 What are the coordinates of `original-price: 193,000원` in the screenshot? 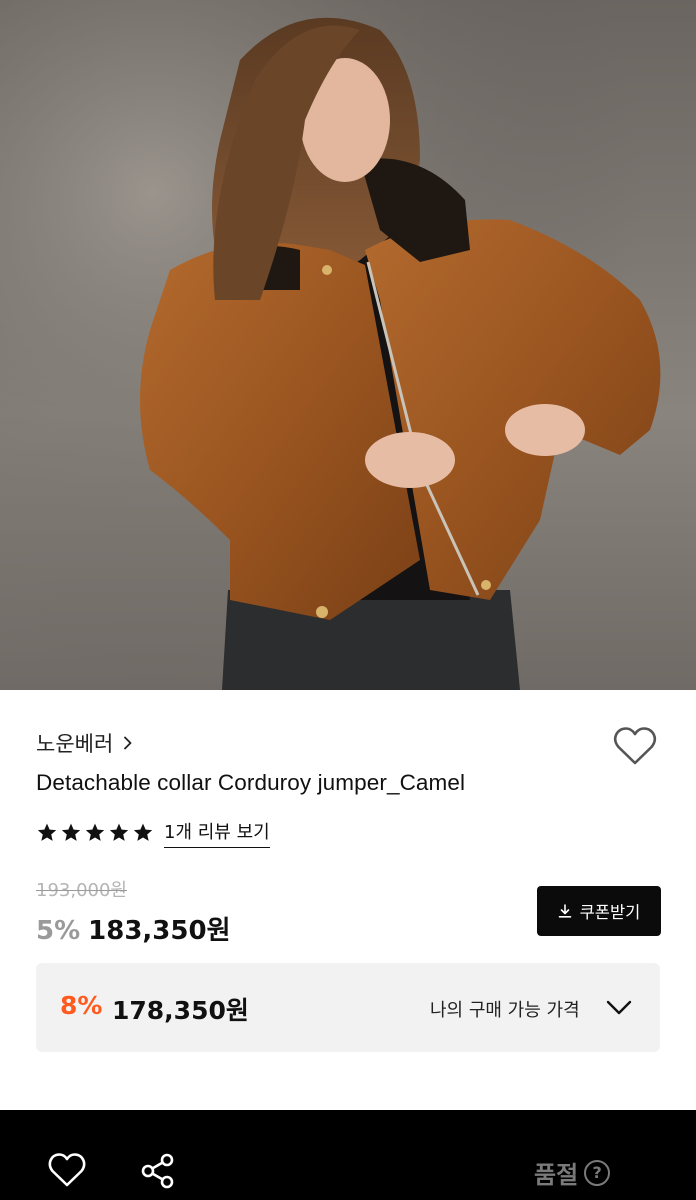 It's located at (81, 890).